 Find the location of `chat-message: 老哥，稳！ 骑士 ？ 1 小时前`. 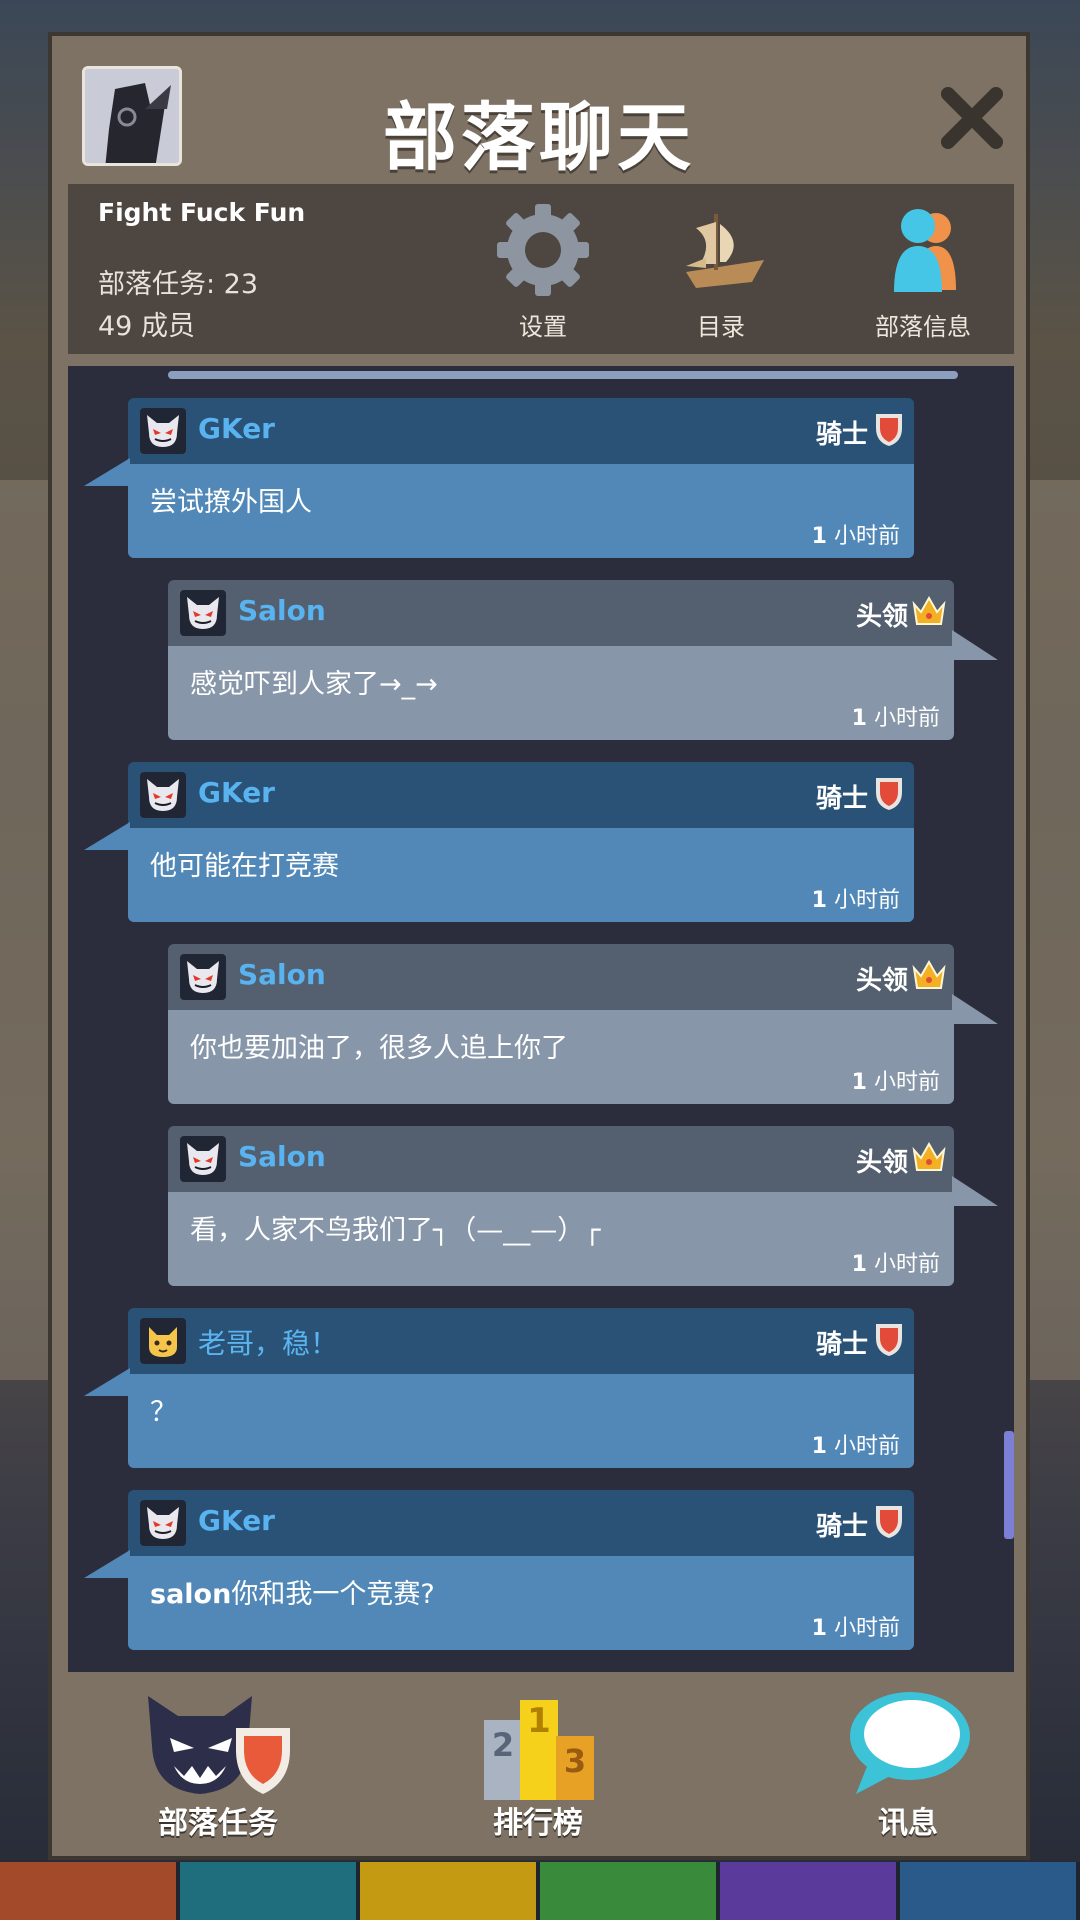

chat-message: 老哥，稳！ 骑士 ？ 1 小时前 is located at coordinates (499, 1388).